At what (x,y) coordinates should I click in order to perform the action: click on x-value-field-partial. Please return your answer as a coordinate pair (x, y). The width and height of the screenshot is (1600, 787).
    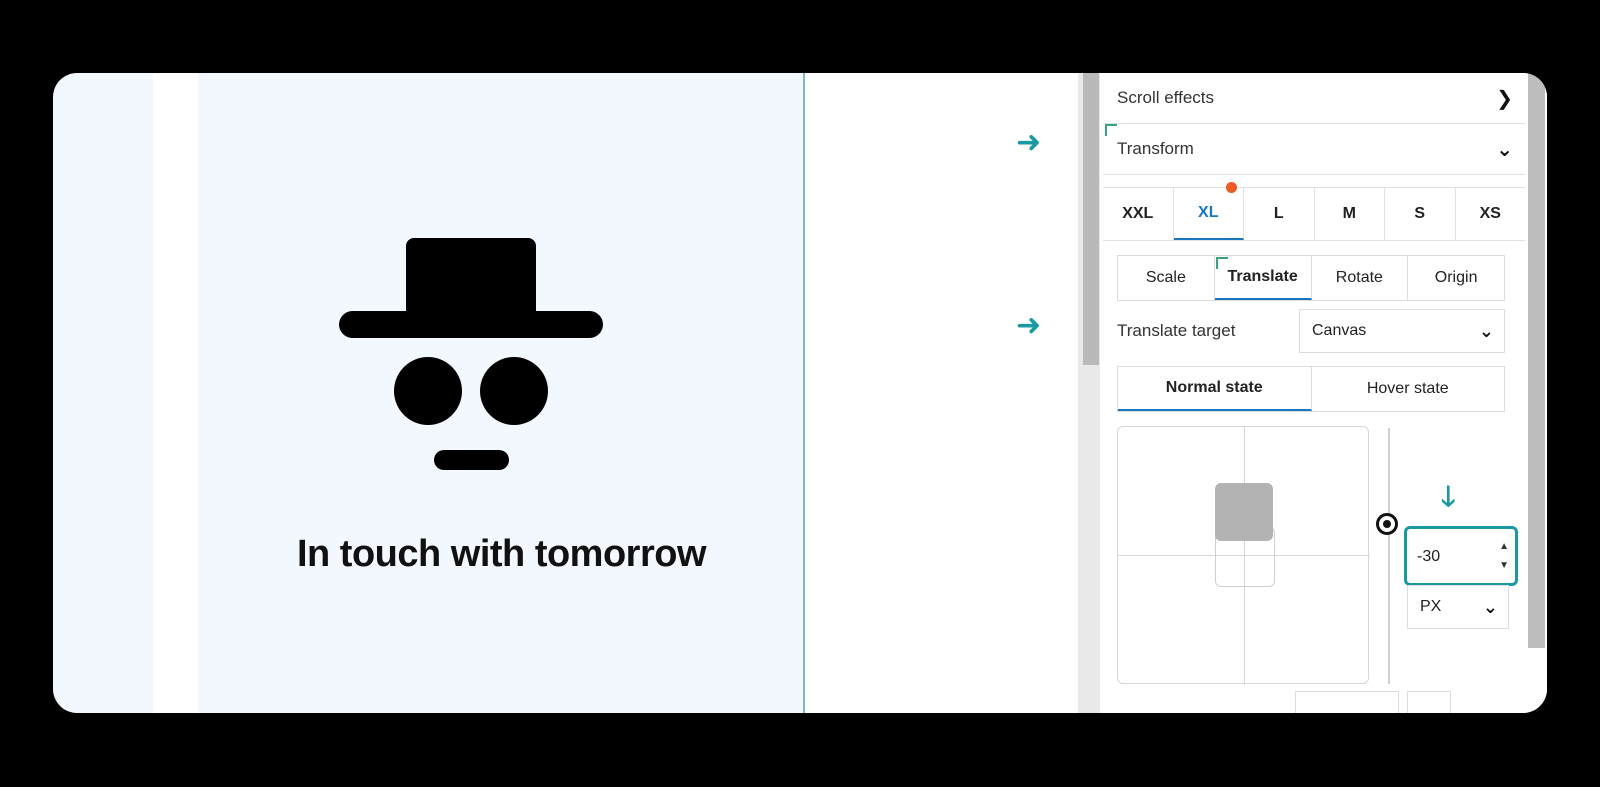
    Looking at the image, I should click on (1347, 702).